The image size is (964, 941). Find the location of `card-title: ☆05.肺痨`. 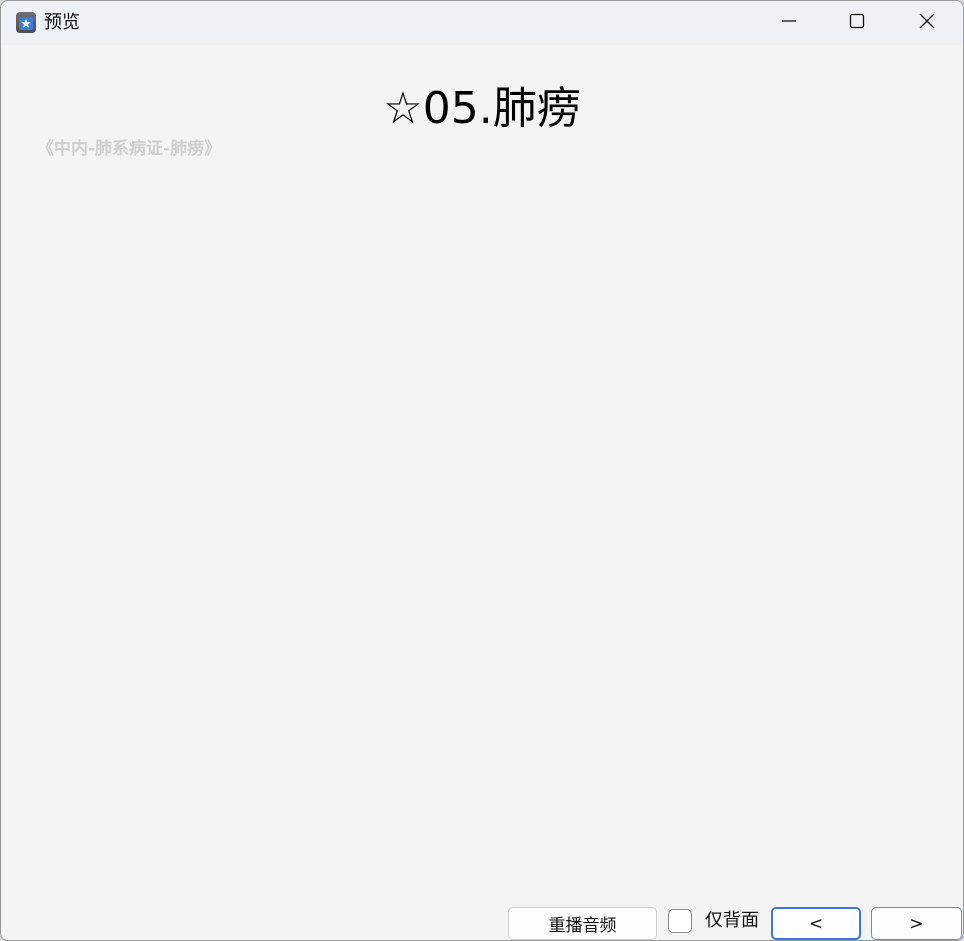

card-title: ☆05.肺痨 is located at coordinates (482, 108).